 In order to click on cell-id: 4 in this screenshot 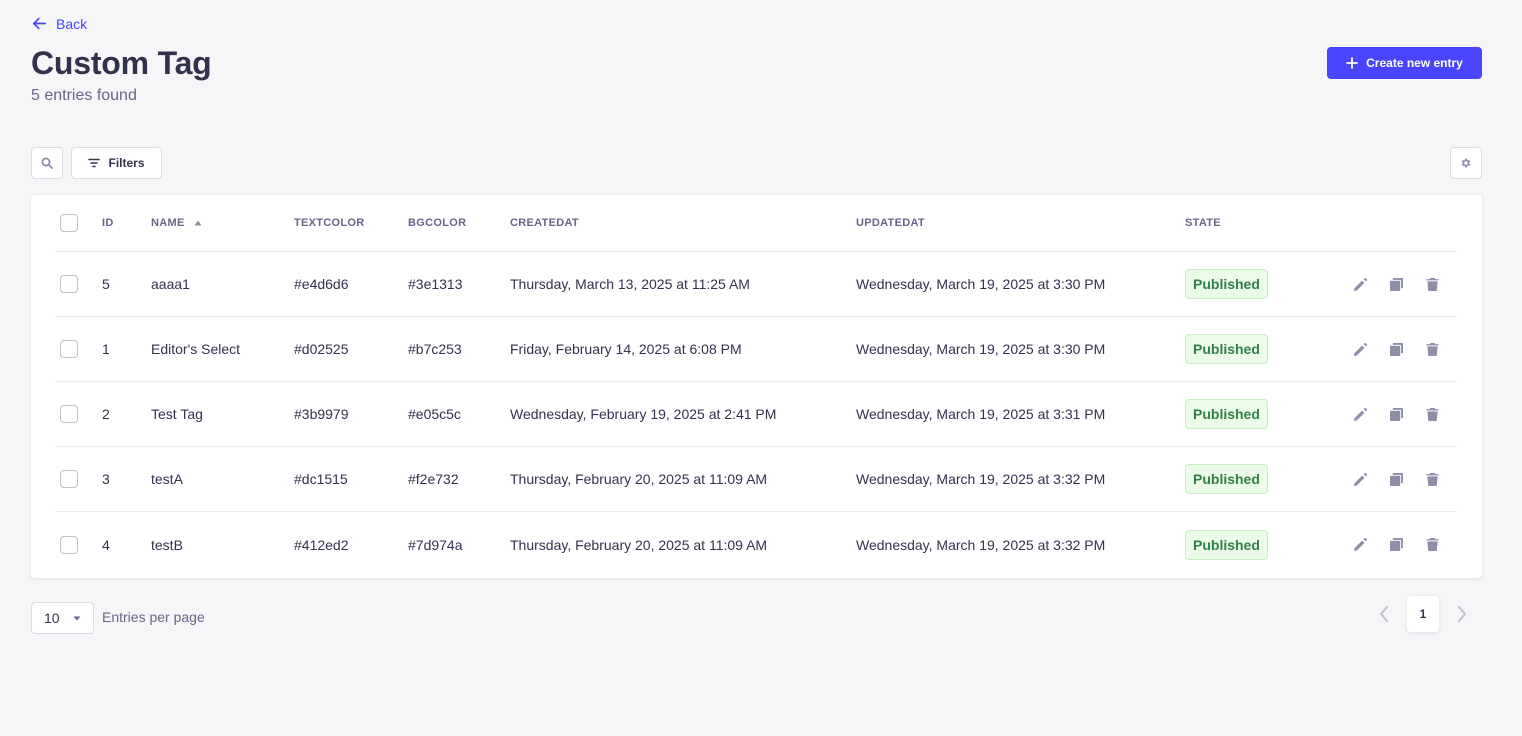, I will do `click(106, 544)`.